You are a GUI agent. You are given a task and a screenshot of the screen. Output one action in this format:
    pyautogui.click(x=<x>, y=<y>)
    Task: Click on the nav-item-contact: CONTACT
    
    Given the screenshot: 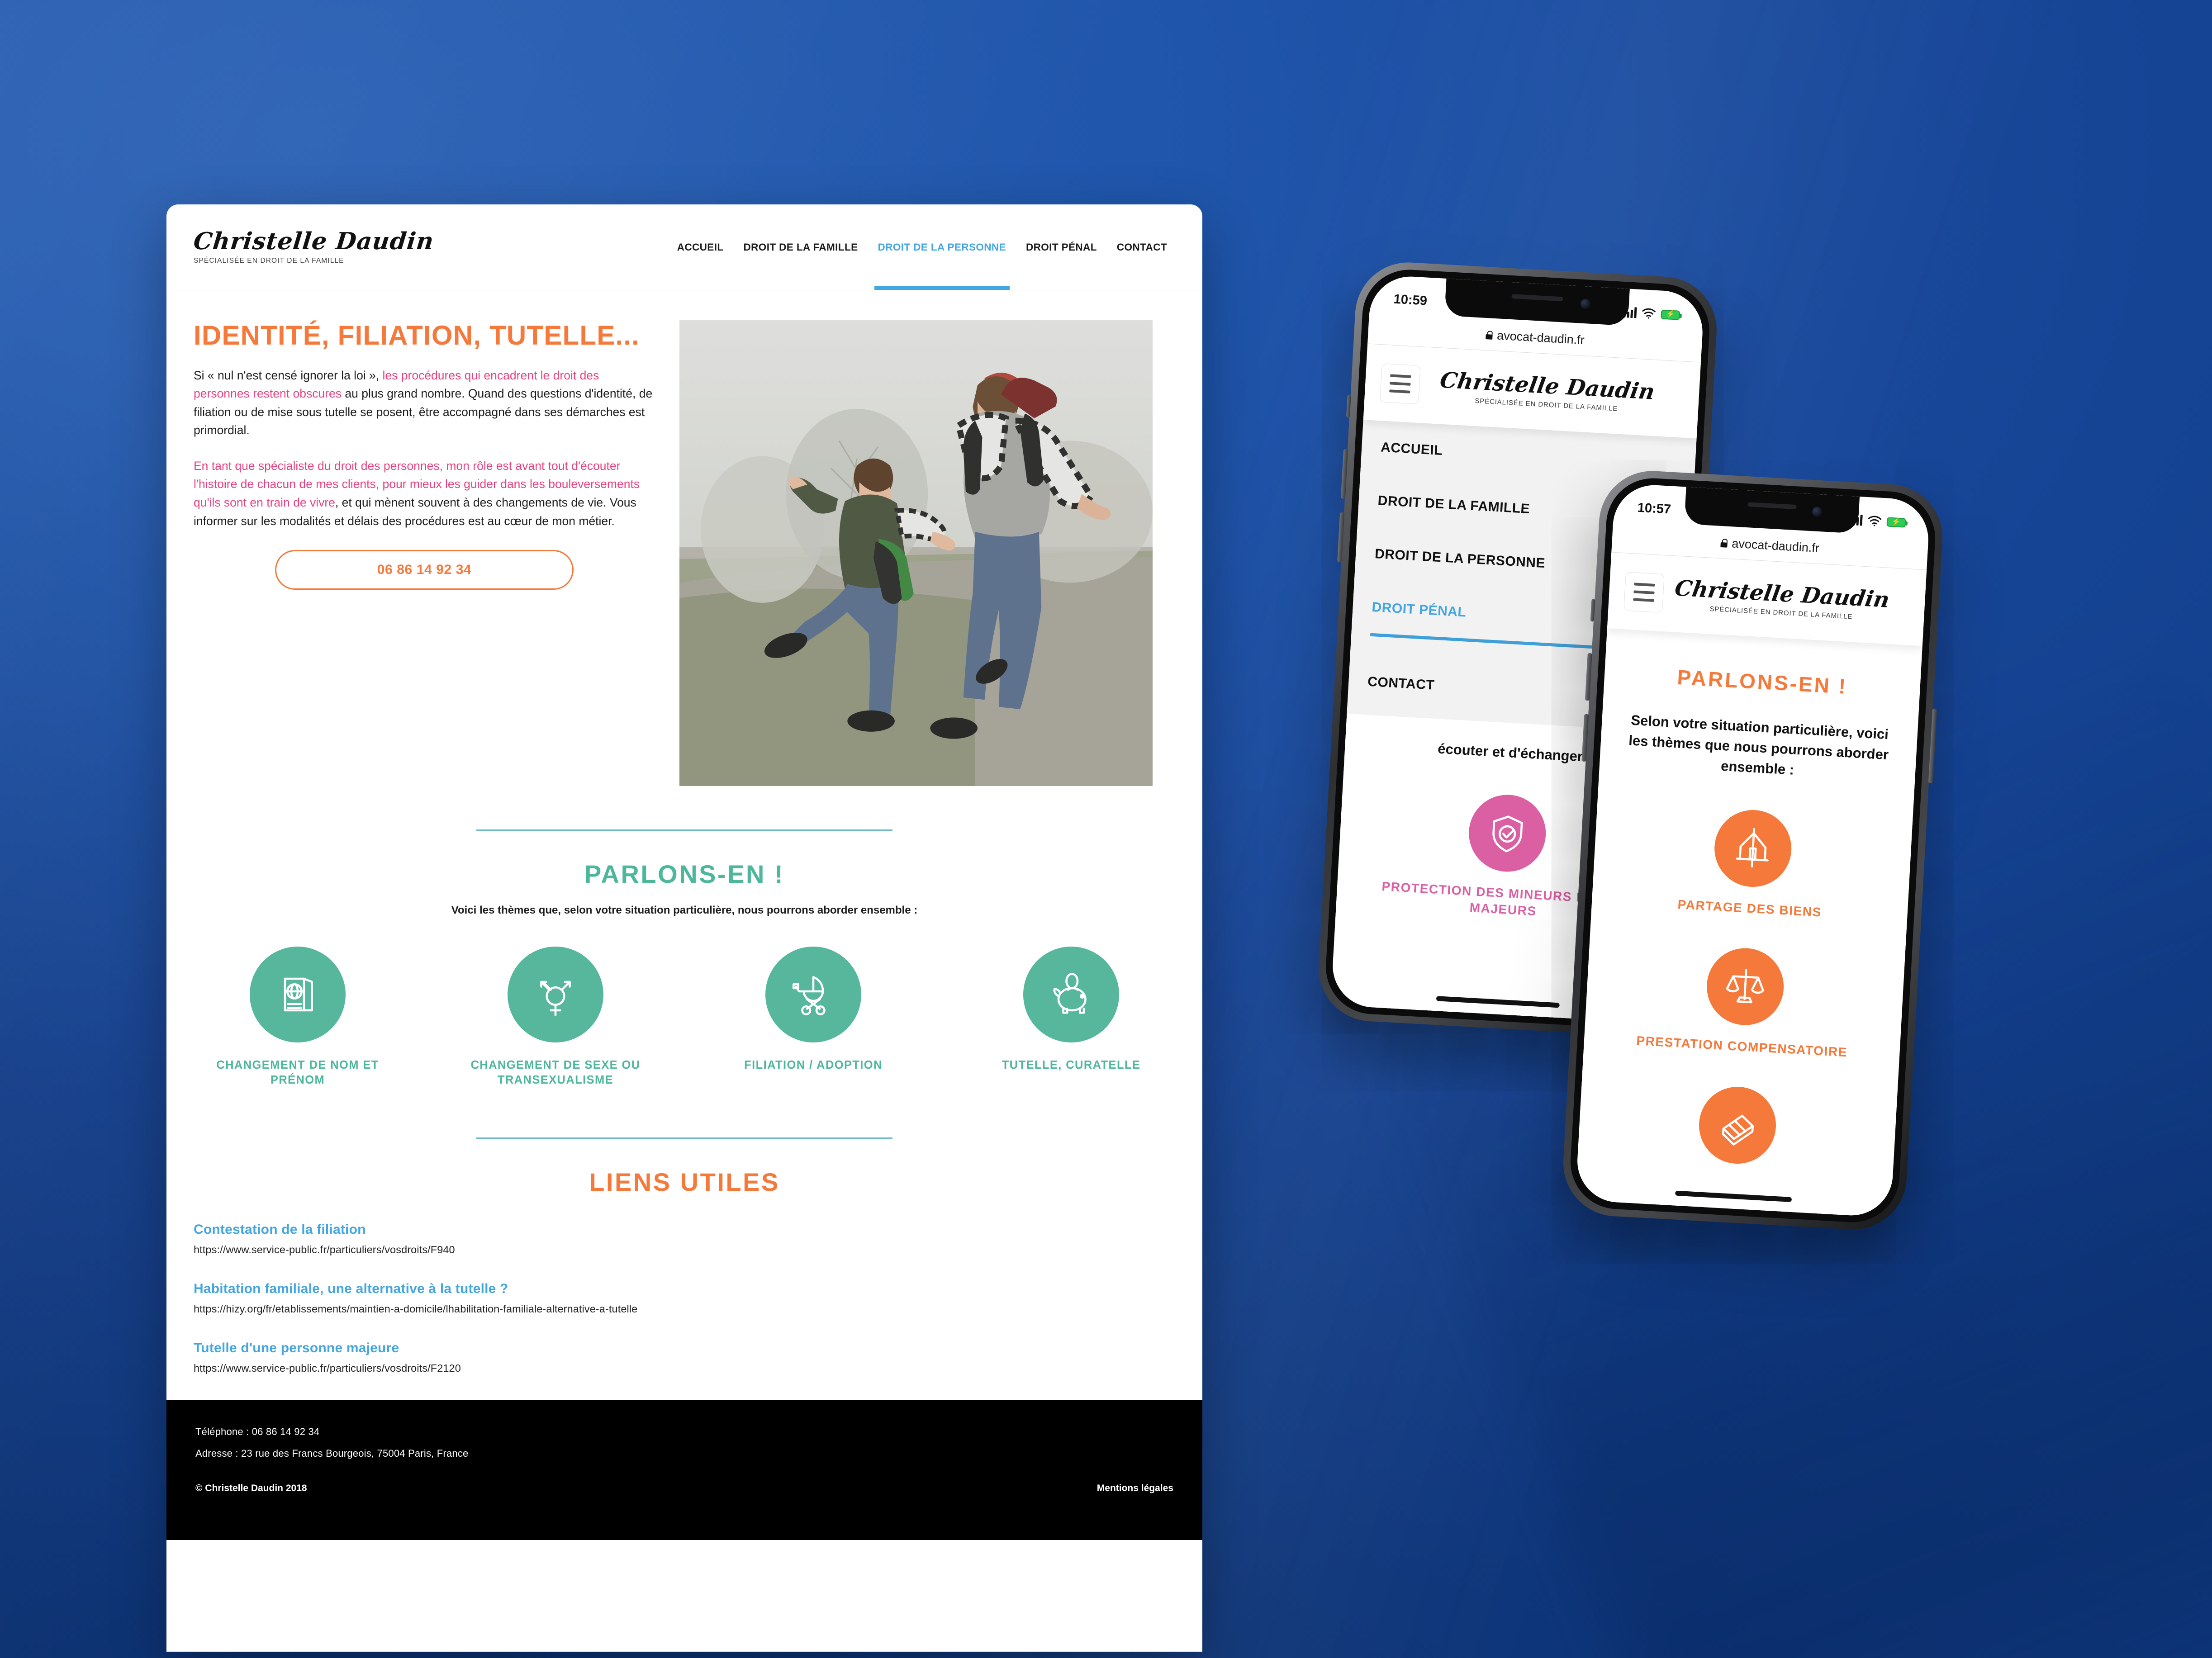 What is the action you would take?
    pyautogui.click(x=1142, y=247)
    